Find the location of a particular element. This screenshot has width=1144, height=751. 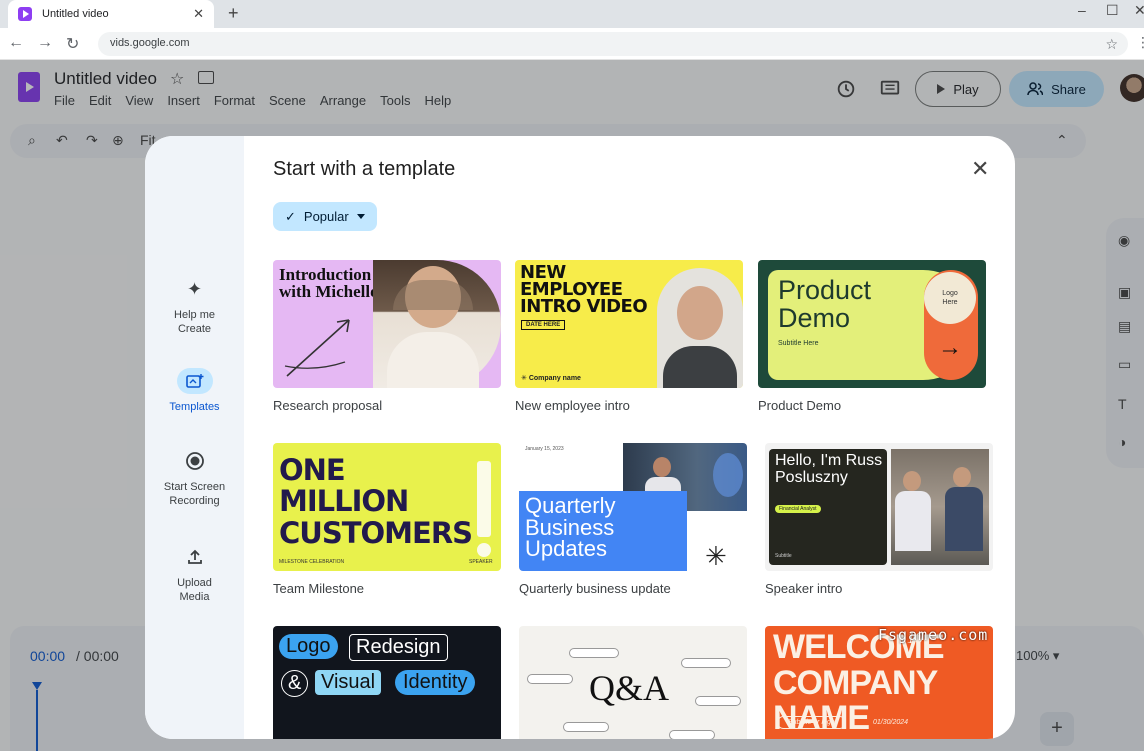

maximize-icon: ☐ is located at coordinates (1112, 10).